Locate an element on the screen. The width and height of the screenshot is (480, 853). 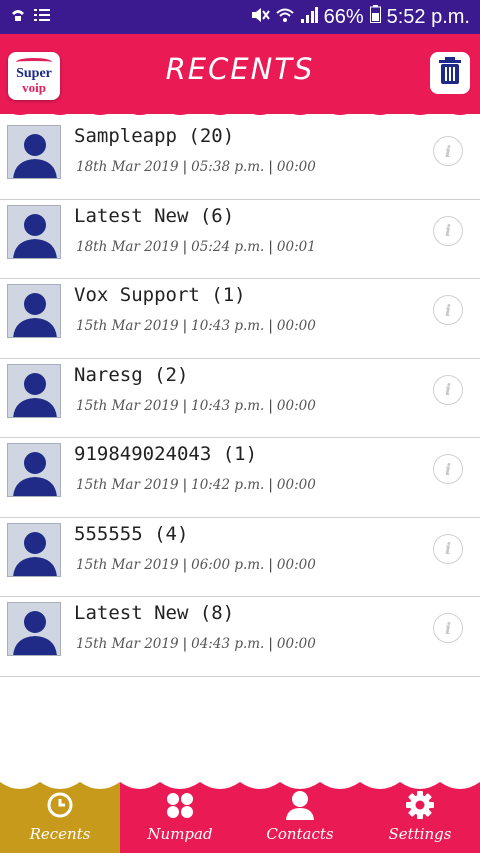
clock-time: 5:52 p.m. is located at coordinates (428, 16).